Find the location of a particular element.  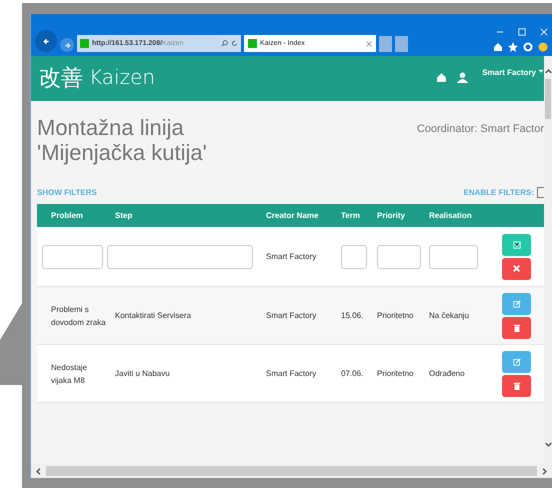

logo-text: Kaizen is located at coordinates (122, 77).